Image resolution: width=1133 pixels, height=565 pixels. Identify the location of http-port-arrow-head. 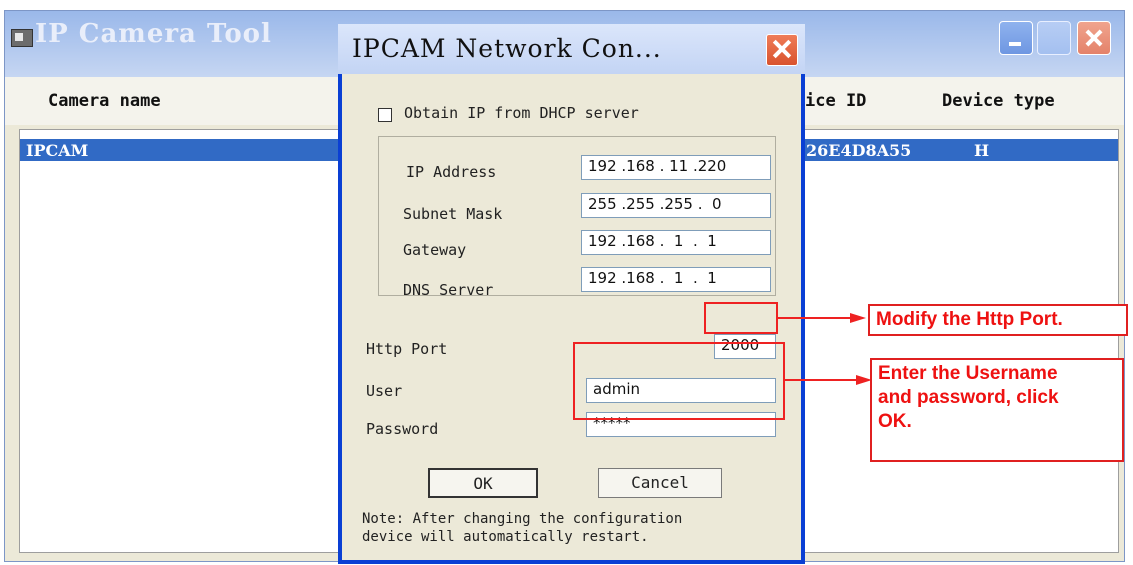
(858, 318).